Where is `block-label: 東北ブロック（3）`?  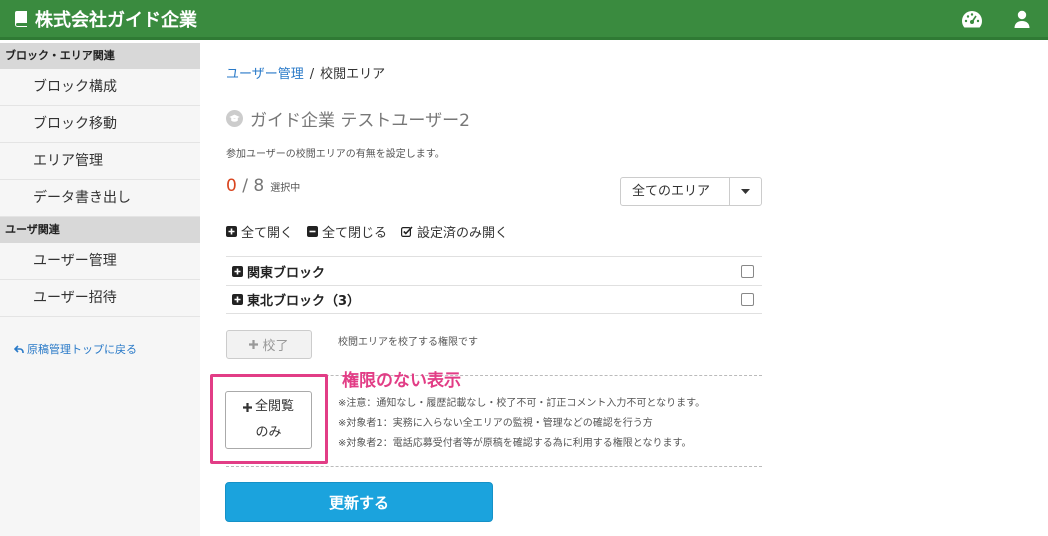
block-label: 東北ブロック（3） is located at coordinates (304, 301).